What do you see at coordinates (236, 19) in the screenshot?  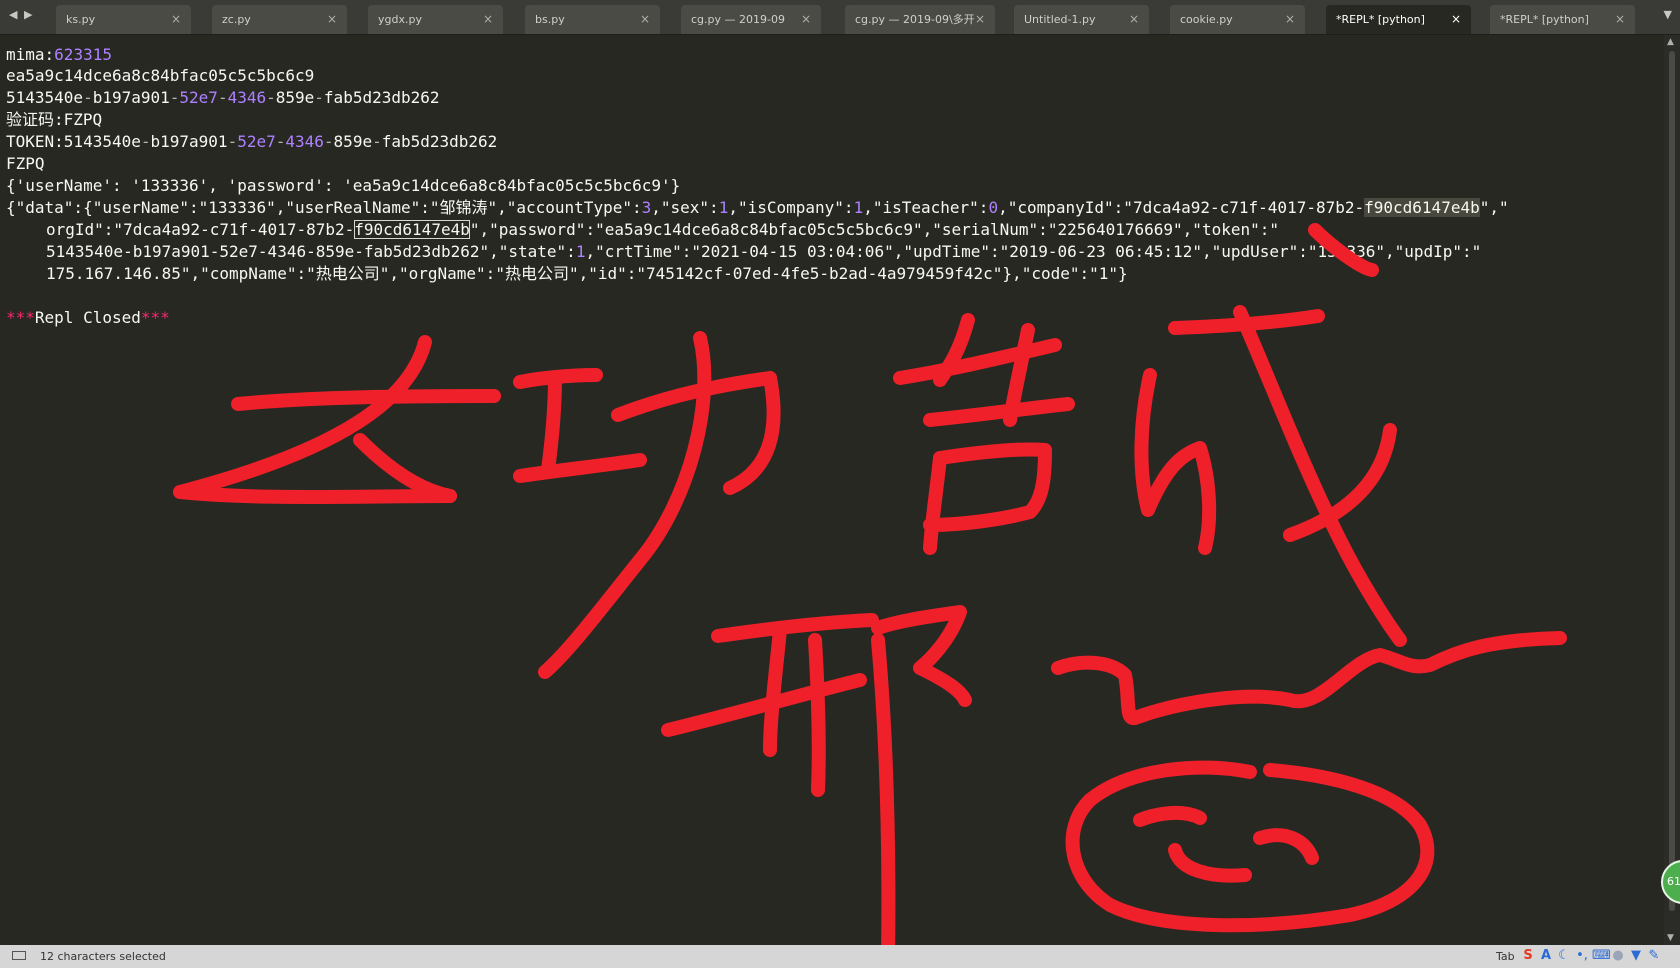 I see `tab-label: zc.py` at bounding box center [236, 19].